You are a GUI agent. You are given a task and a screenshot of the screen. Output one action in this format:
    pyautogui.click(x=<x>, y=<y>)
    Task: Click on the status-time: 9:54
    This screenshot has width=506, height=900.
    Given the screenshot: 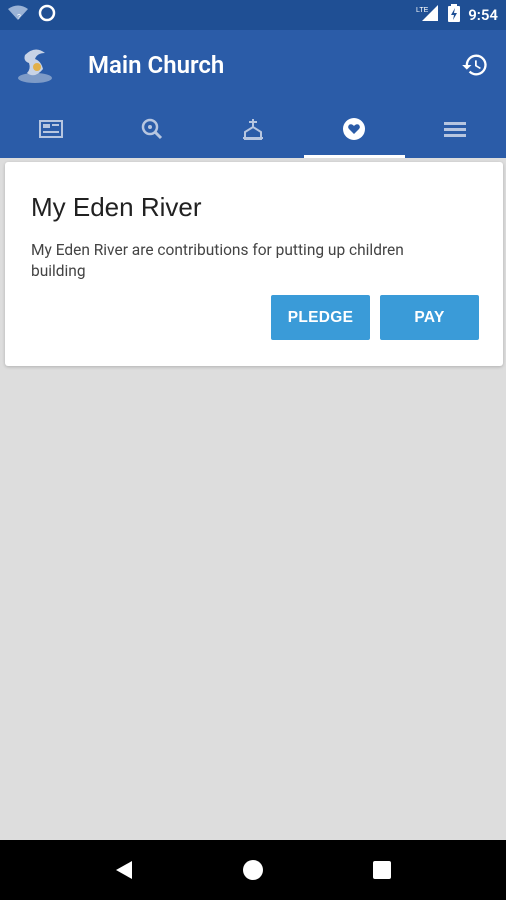 What is the action you would take?
    pyautogui.click(x=483, y=15)
    